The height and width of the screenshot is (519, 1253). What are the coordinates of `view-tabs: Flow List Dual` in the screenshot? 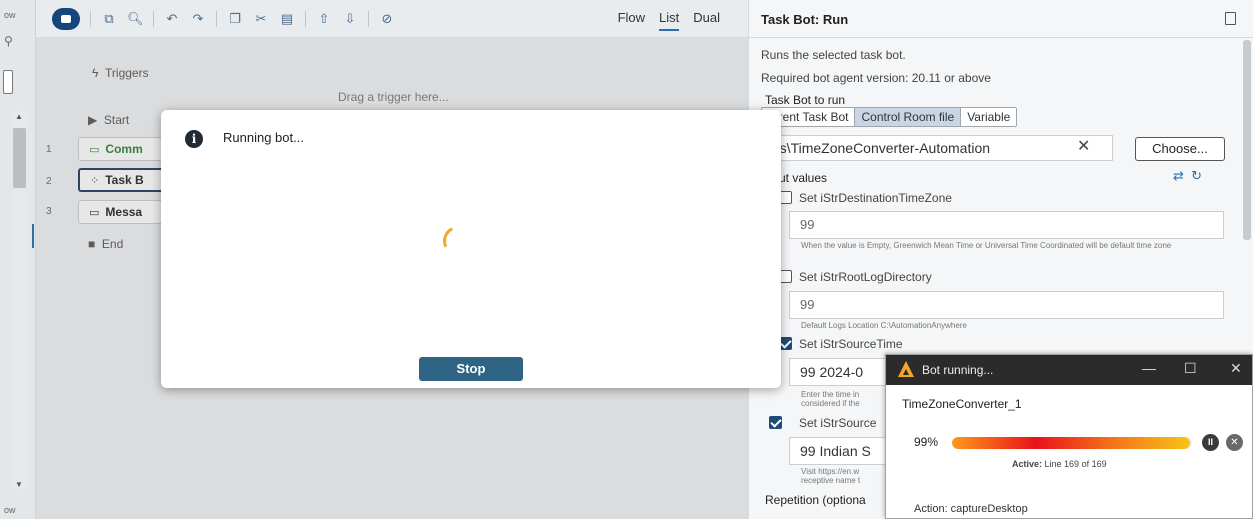 It's located at (669, 20).